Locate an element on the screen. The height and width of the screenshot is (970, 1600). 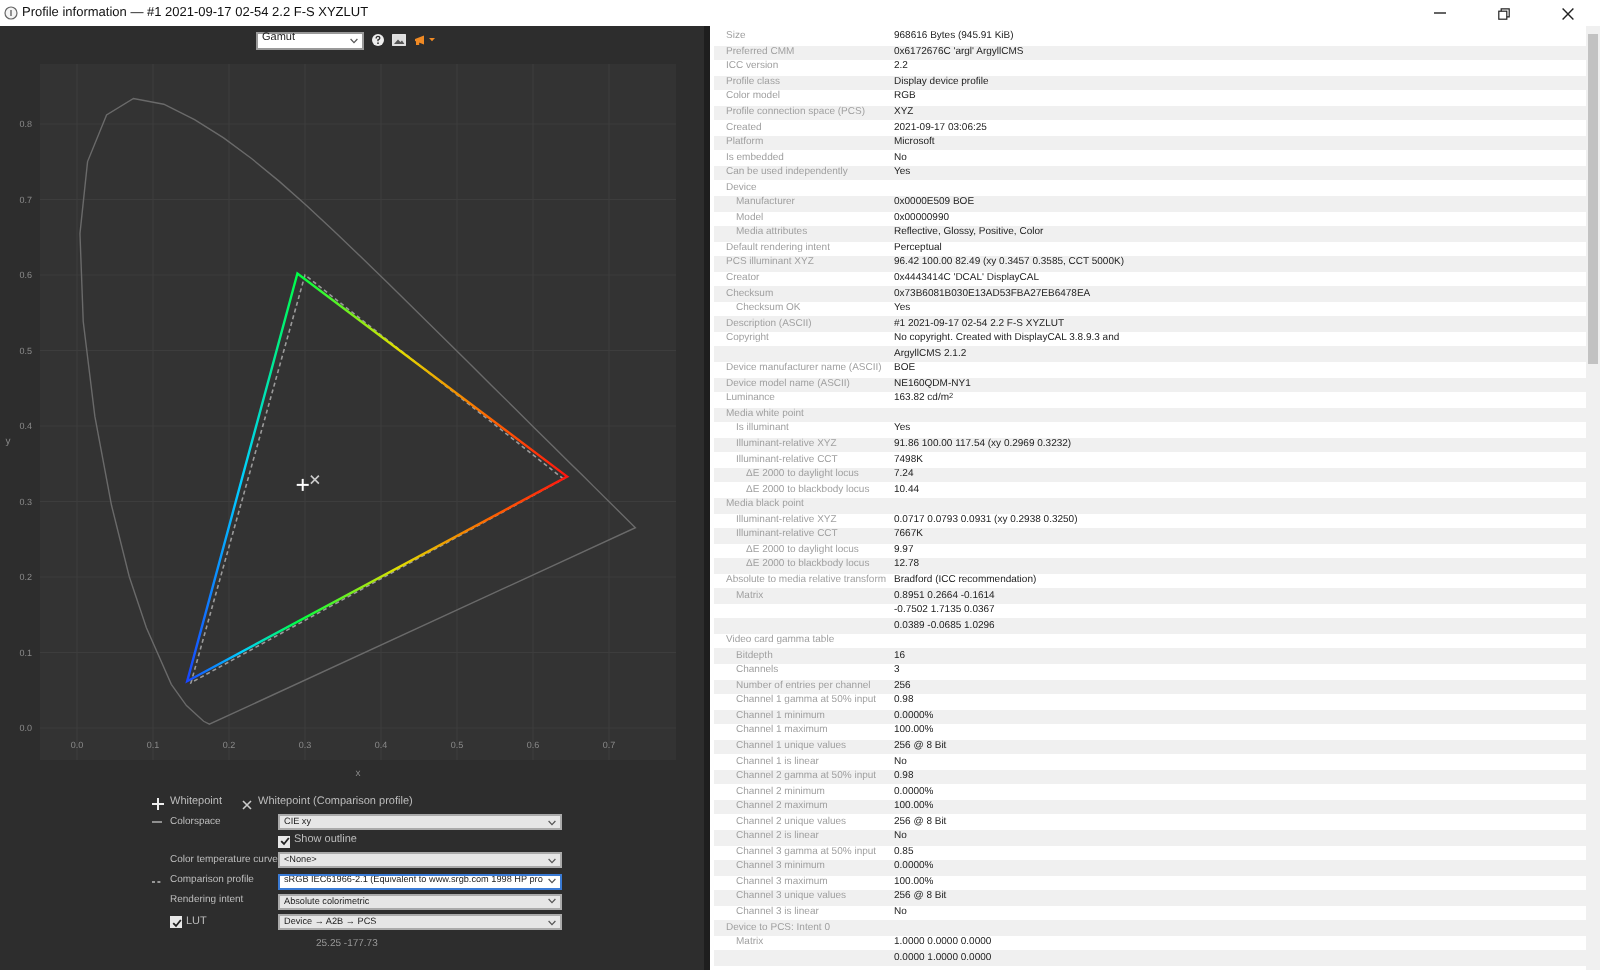
whitepoint-plus-marker is located at coordinates (302, 484).